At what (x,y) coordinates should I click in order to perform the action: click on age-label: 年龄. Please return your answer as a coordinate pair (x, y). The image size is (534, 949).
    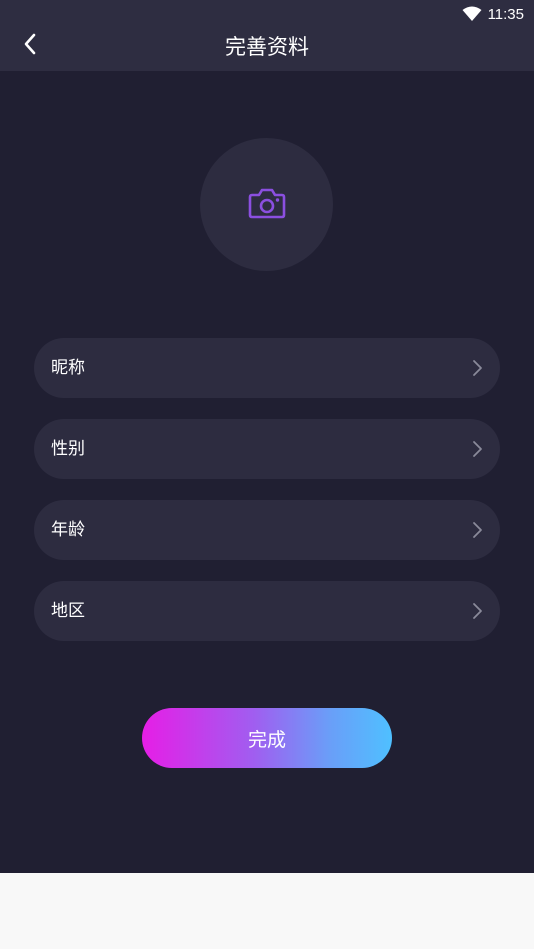
    Looking at the image, I should click on (68, 530).